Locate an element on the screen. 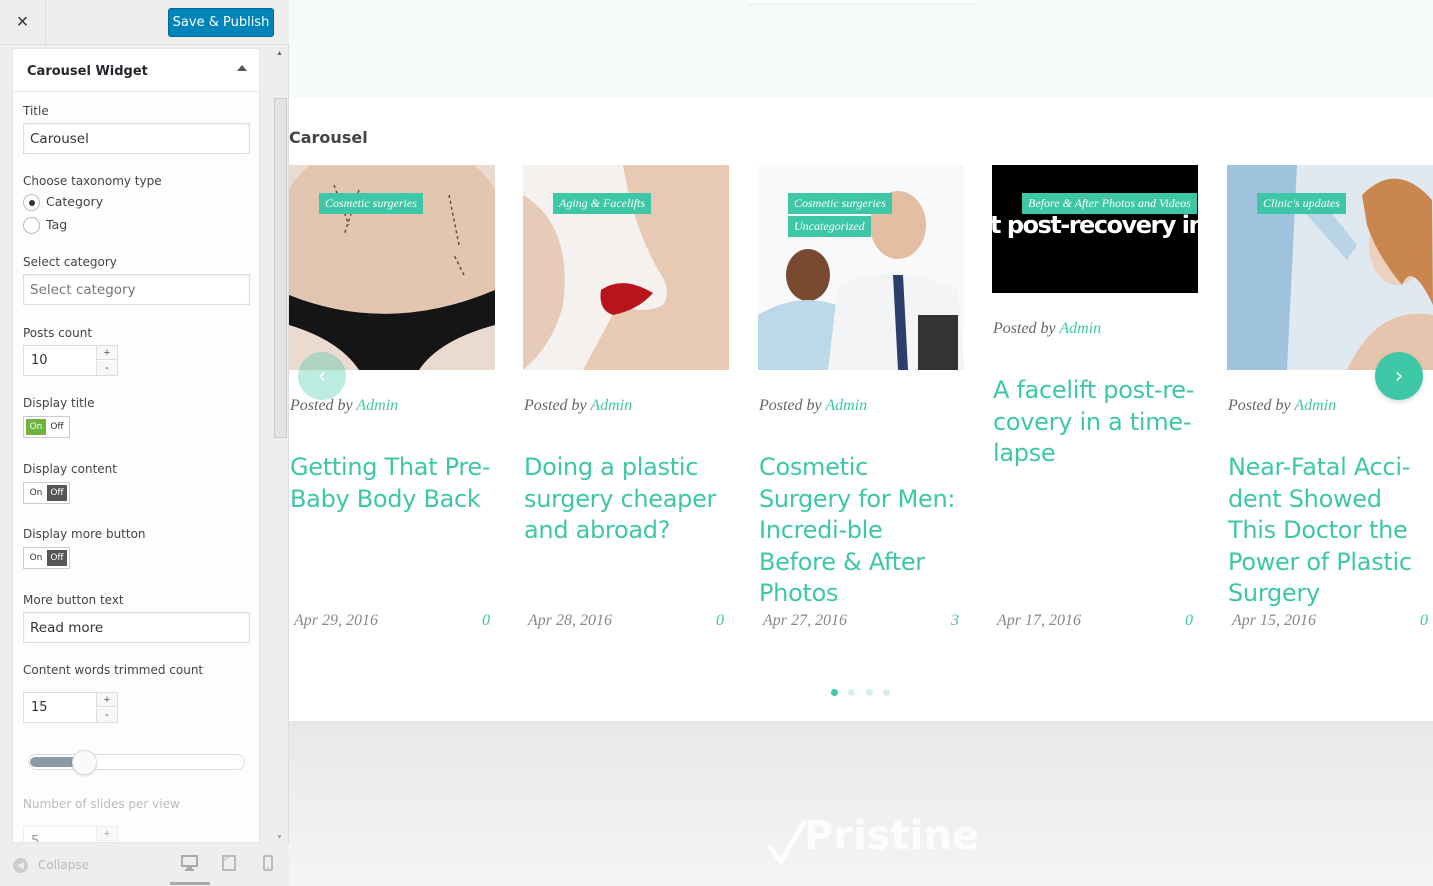 This screenshot has height=886, width=1433. category-tag: Aging & Facelifts is located at coordinates (602, 203).